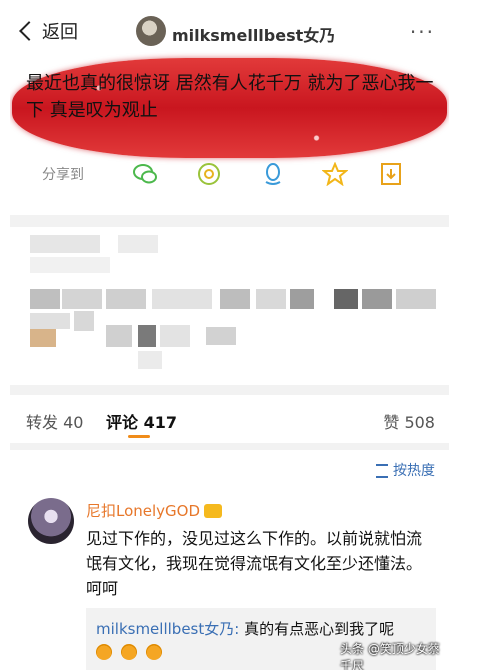  What do you see at coordinates (213, 511) in the screenshot?
I see `vip-badge-icon` at bounding box center [213, 511].